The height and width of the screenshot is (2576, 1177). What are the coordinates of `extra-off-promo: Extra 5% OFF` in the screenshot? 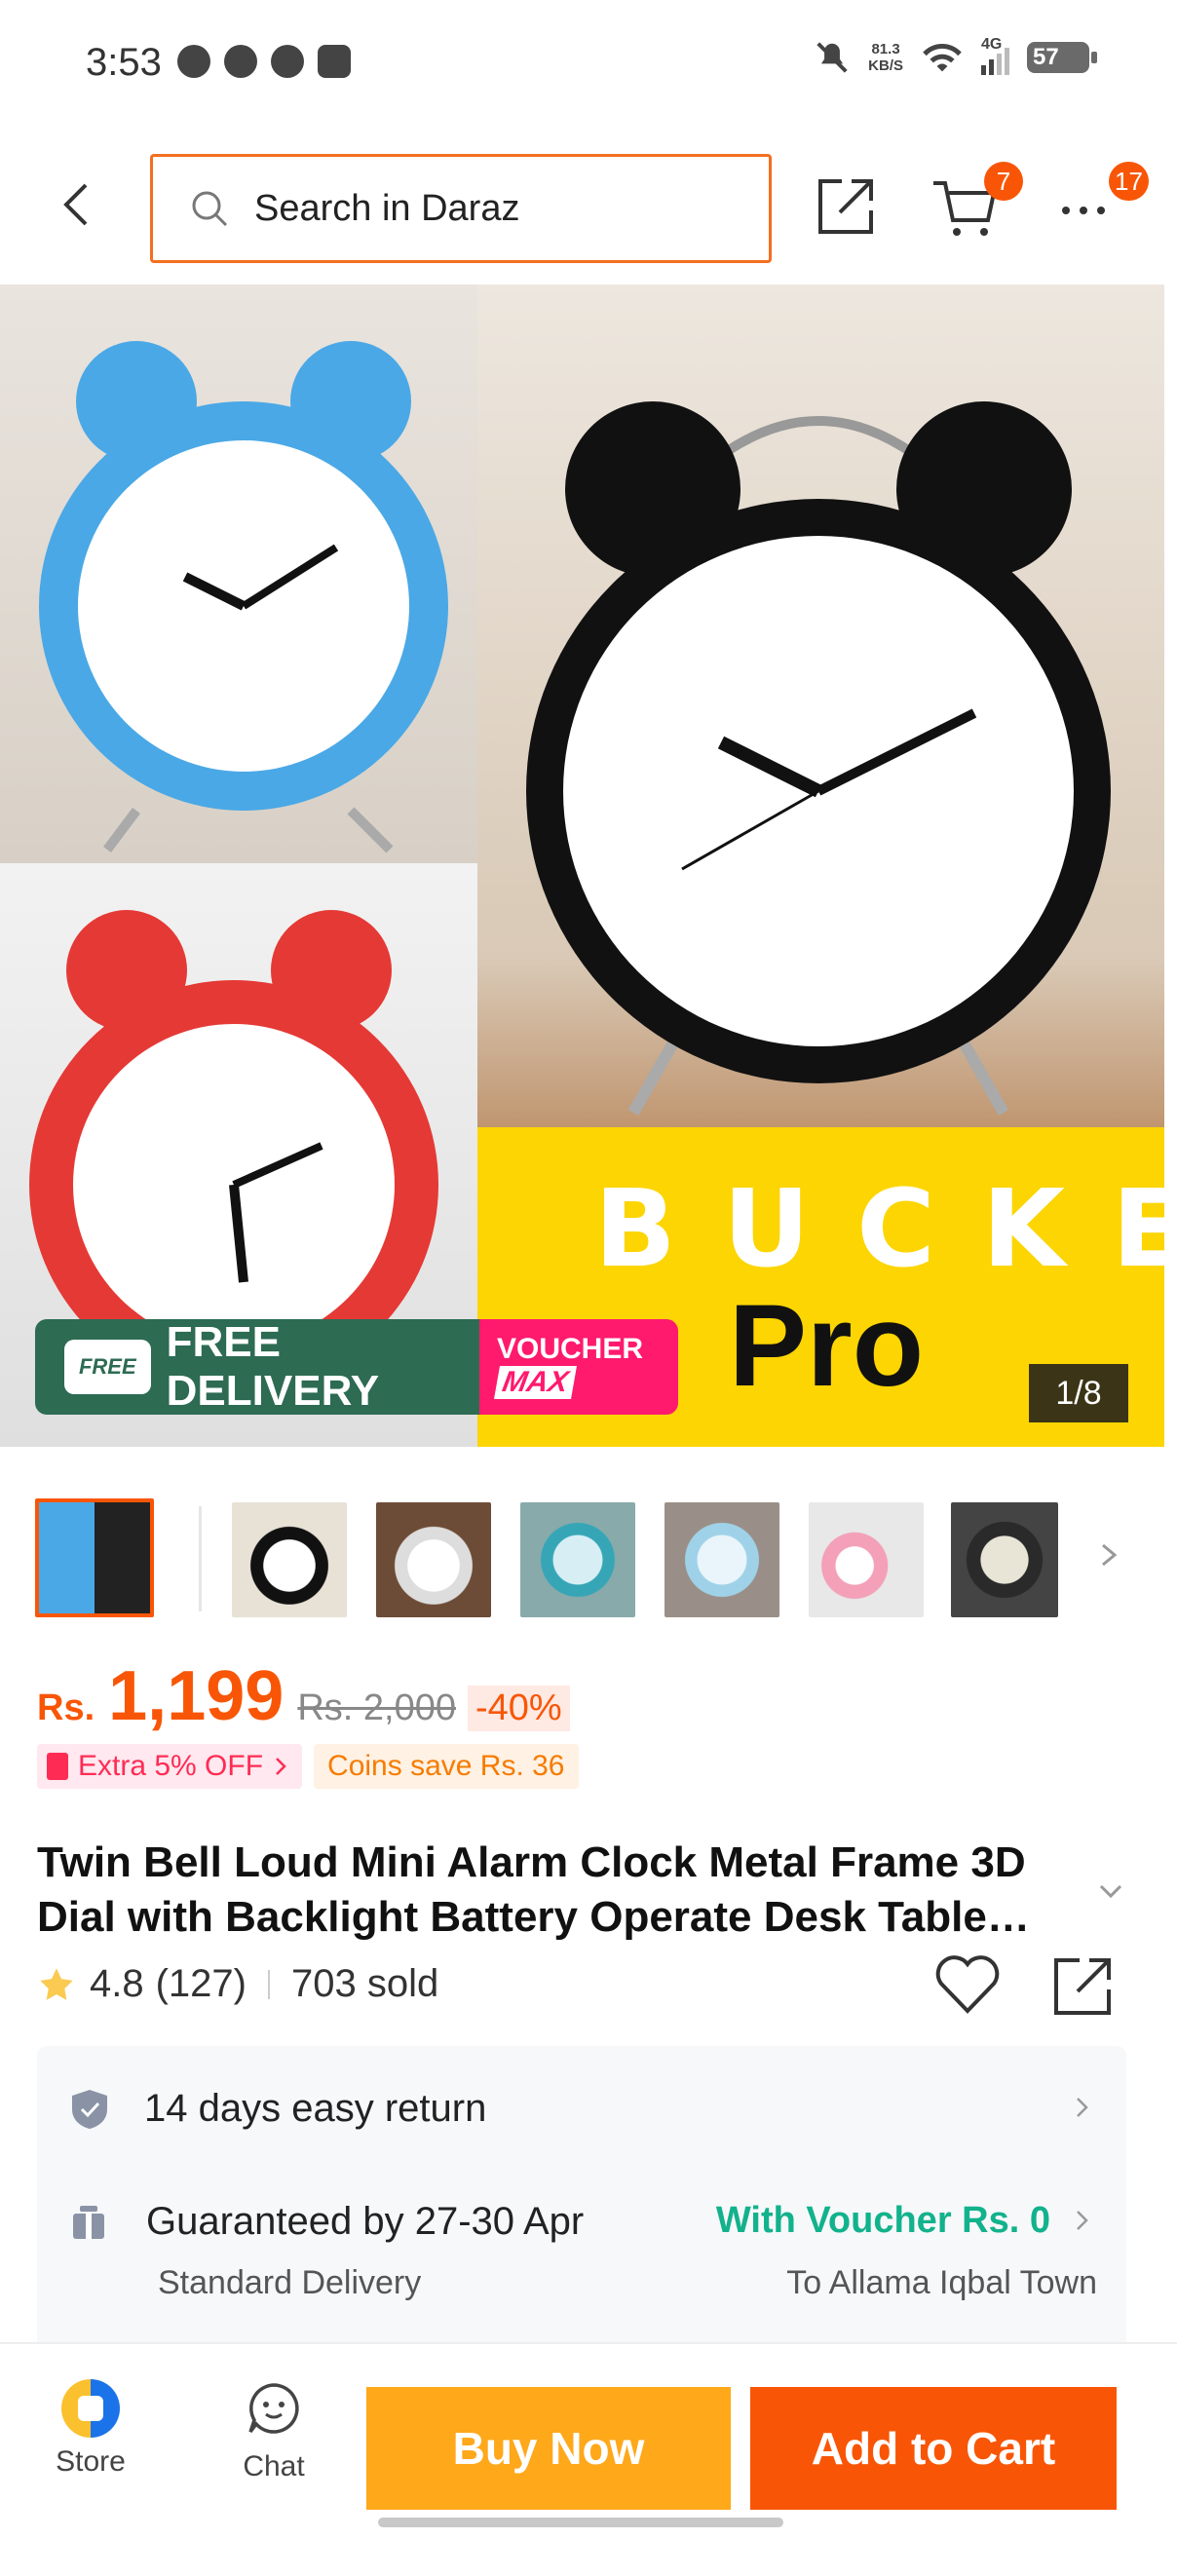 It's located at (170, 1766).